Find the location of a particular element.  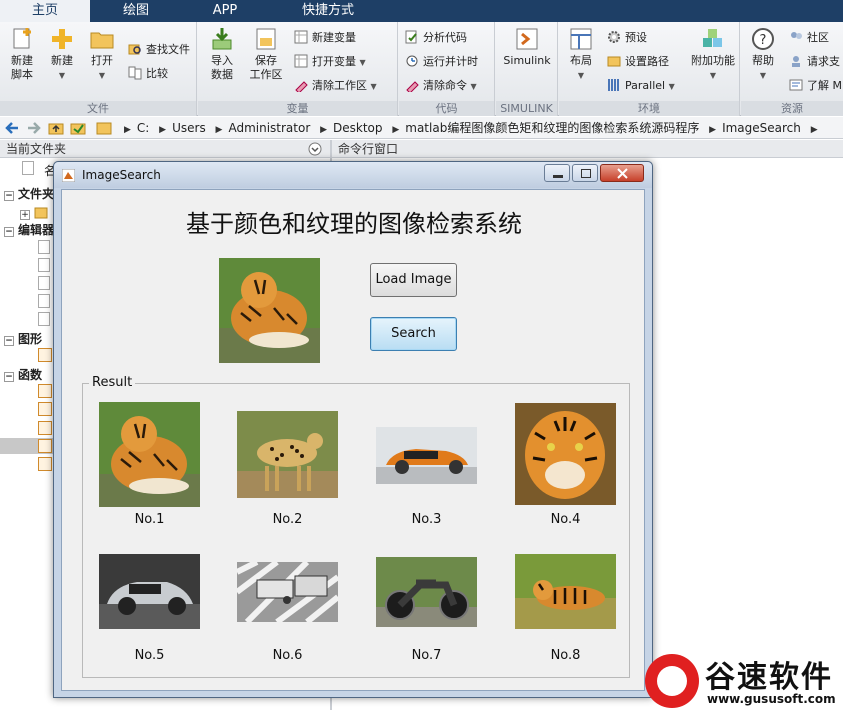

compare-button: 比较 is located at coordinates (148, 74).